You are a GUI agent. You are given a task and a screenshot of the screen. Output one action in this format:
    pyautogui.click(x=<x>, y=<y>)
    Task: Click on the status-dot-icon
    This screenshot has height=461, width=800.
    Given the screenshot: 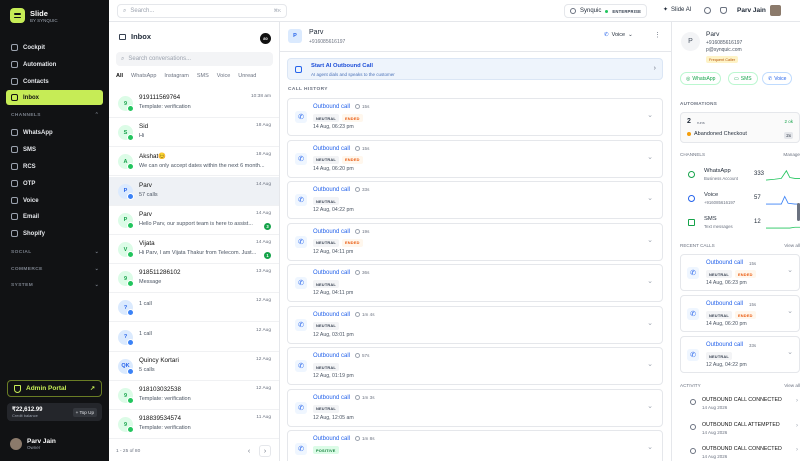 What is the action you would take?
    pyautogui.click(x=689, y=134)
    